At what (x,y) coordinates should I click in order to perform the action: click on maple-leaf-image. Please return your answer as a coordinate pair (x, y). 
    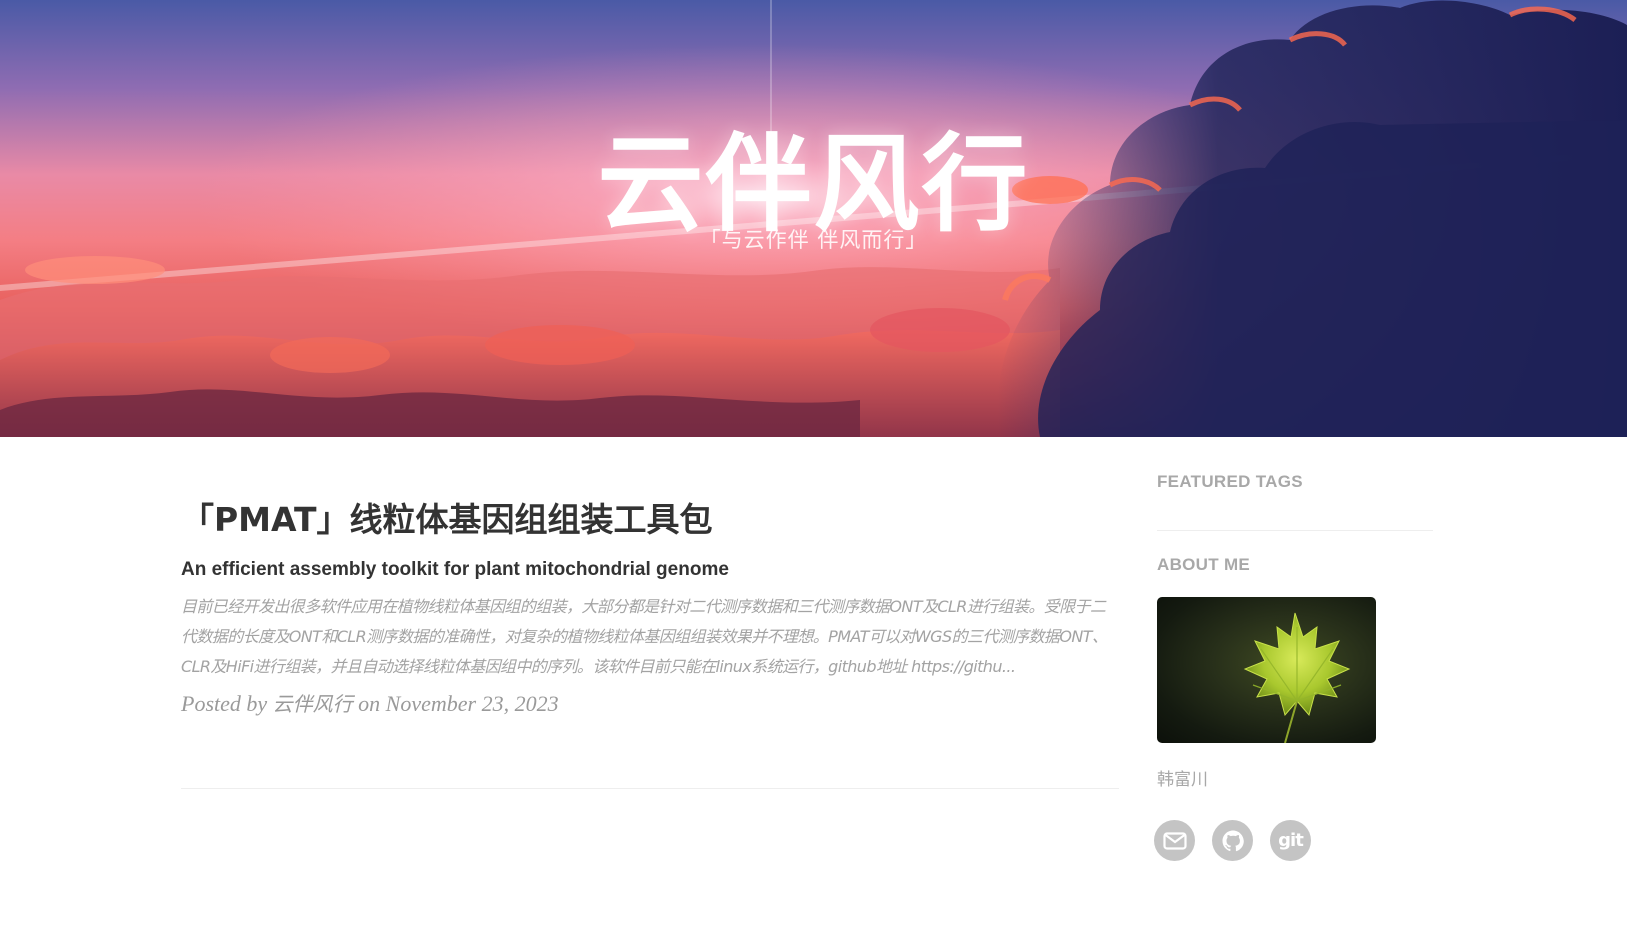
    Looking at the image, I should click on (1297, 677).